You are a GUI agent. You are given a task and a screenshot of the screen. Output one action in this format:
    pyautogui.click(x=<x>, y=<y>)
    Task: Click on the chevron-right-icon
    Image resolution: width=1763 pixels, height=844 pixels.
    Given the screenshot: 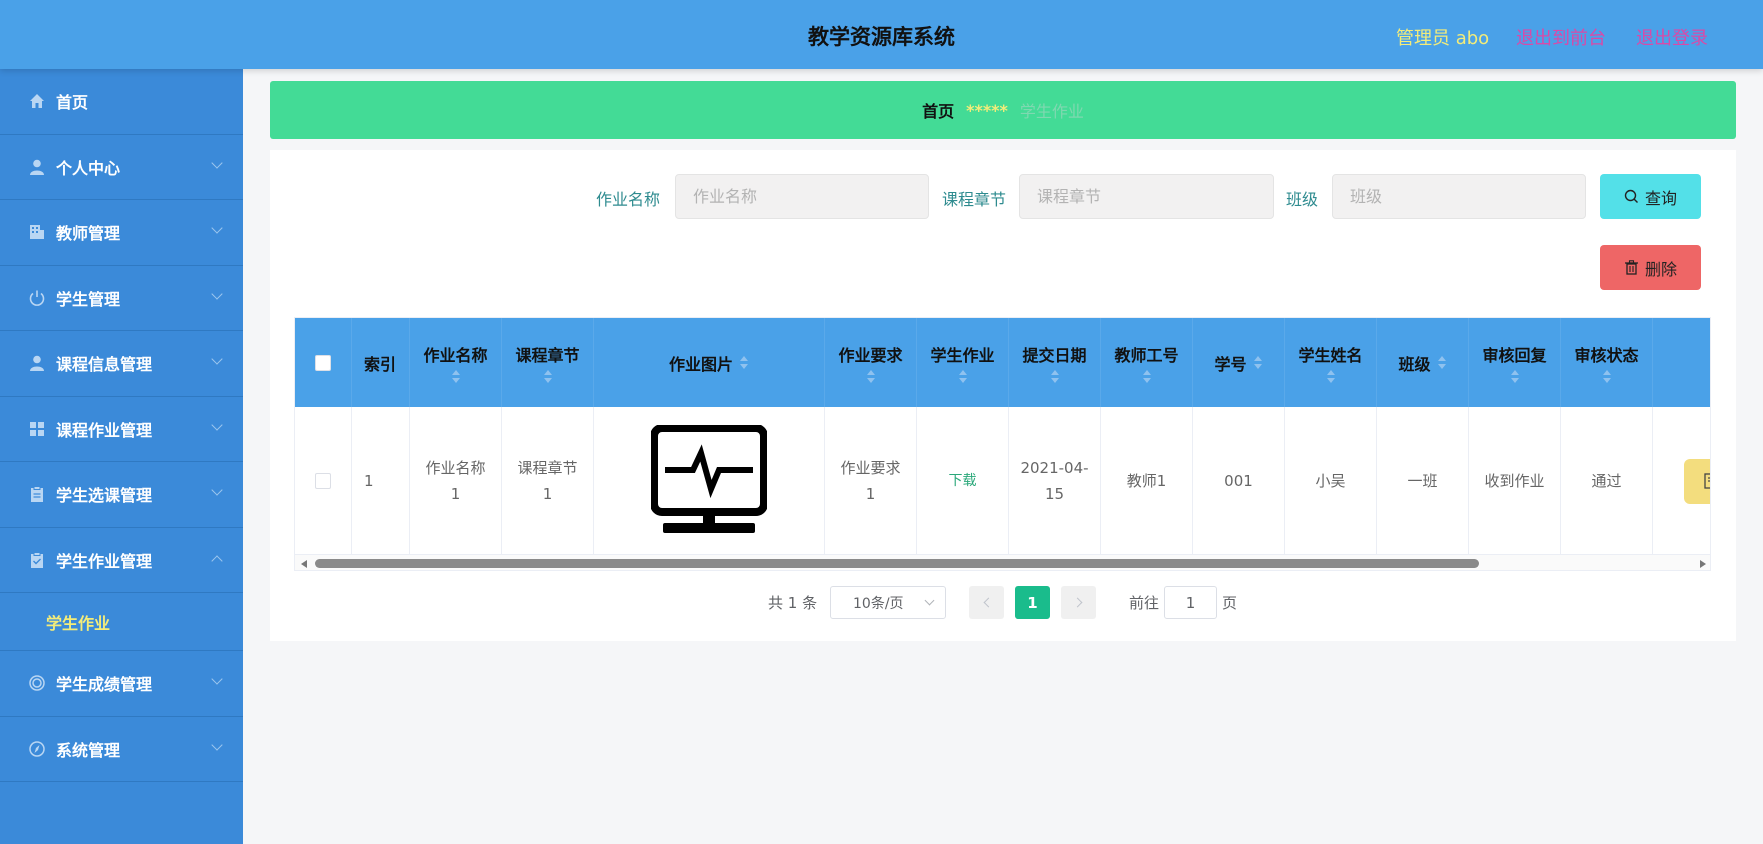 What is the action you would take?
    pyautogui.click(x=1077, y=602)
    